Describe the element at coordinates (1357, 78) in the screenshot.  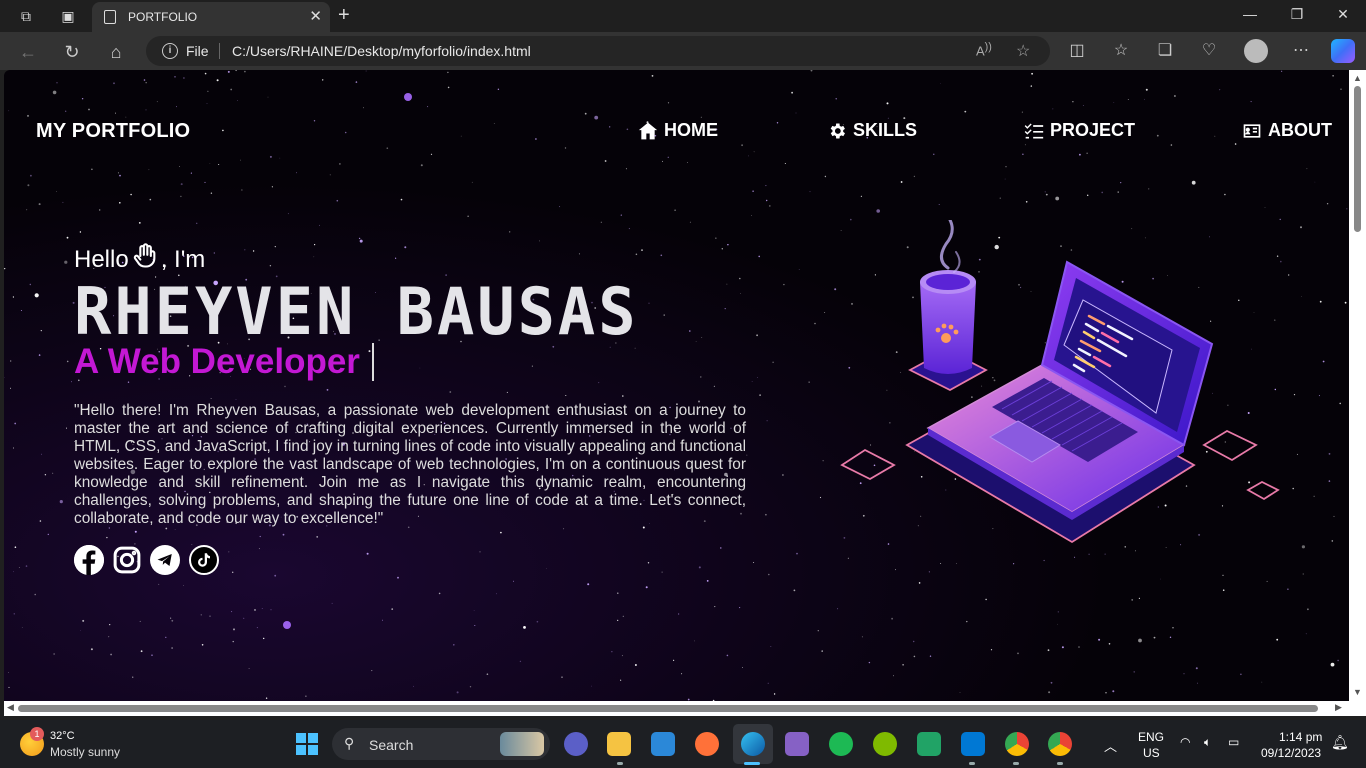
I see `scroll-up-arrow-icon: ▲` at that location.